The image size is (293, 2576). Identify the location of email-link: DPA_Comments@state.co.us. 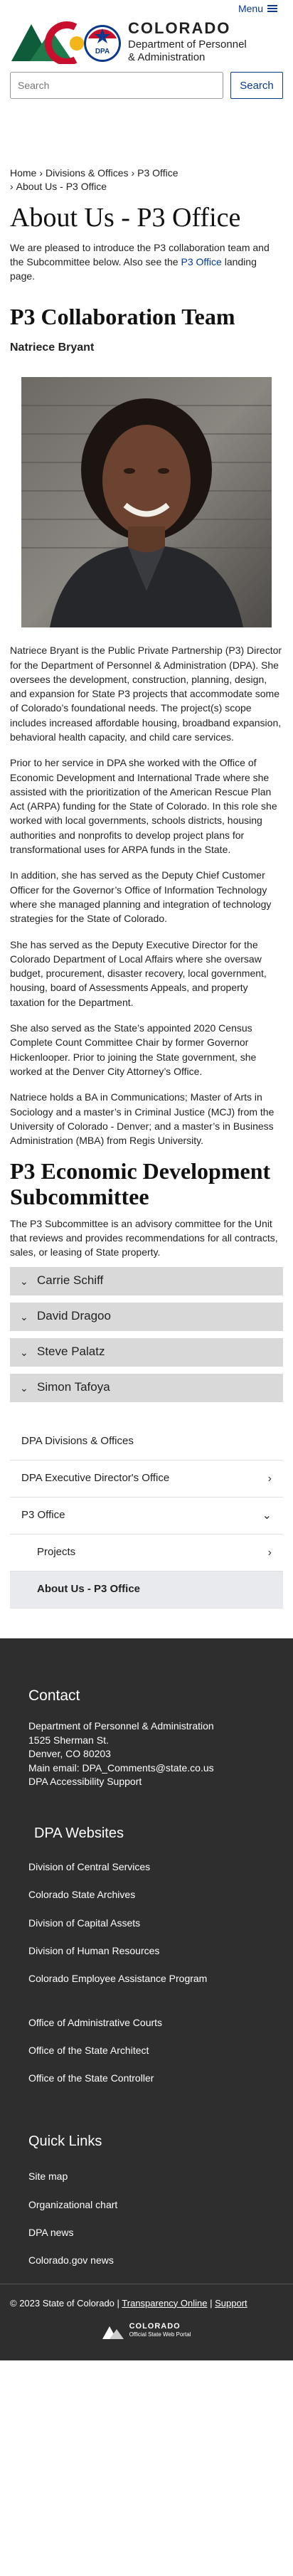
(147, 1768).